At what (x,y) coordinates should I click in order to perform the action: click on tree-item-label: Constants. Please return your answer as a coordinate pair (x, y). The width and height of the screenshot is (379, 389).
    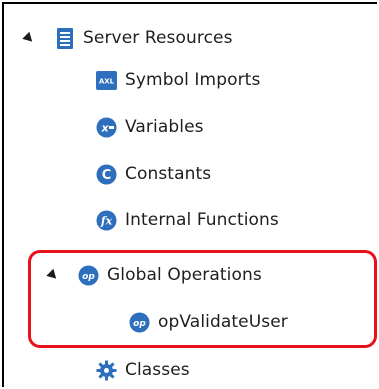
    Looking at the image, I should click on (168, 174).